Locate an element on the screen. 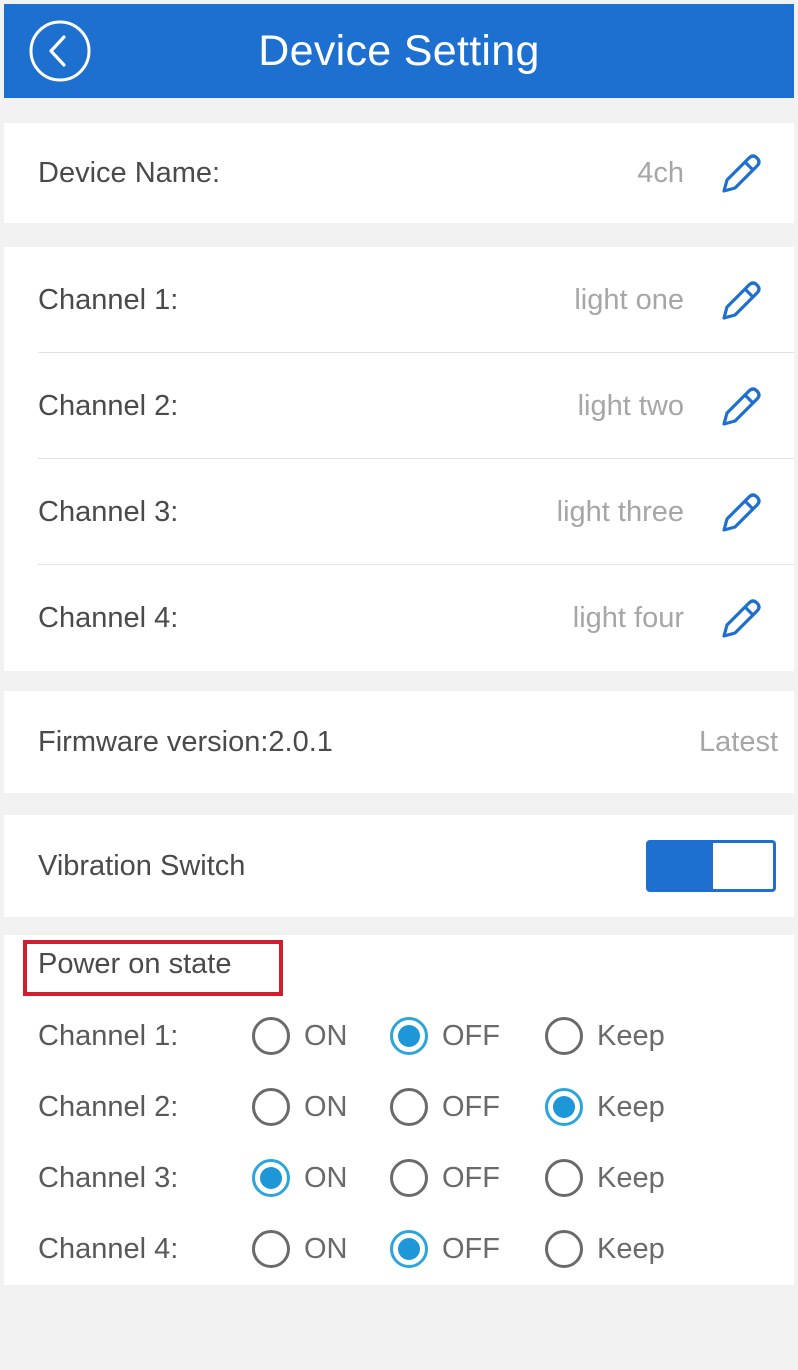 The height and width of the screenshot is (1370, 798). channel-4-label: Channel 4: is located at coordinates (108, 617).